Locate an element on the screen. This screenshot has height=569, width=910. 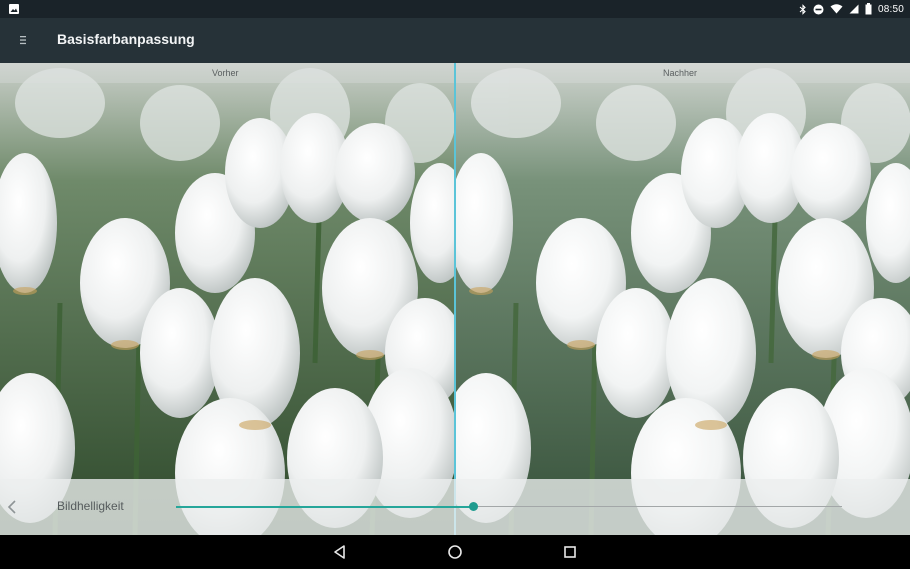
app-bar: Basisfarbanpassung is located at coordinates (455, 40).